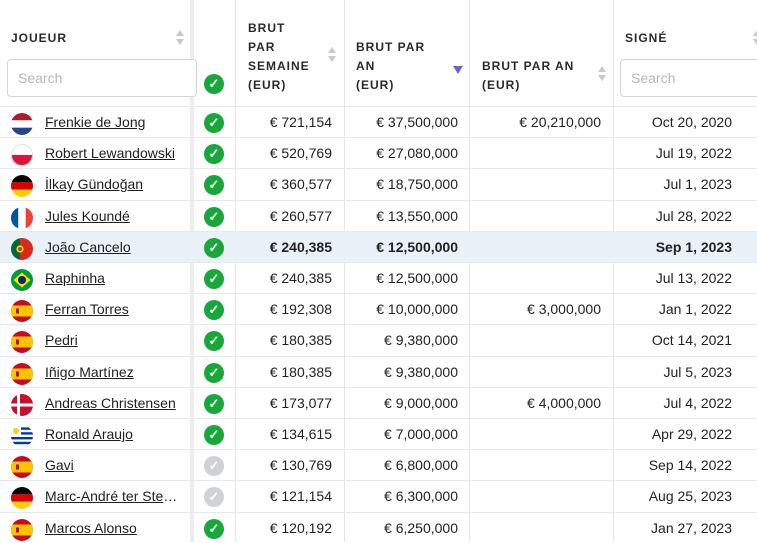 This screenshot has height=543, width=757. Describe the element at coordinates (417, 153) in the screenshot. I see `yearly-gross-cell: € 27,080,000` at that location.